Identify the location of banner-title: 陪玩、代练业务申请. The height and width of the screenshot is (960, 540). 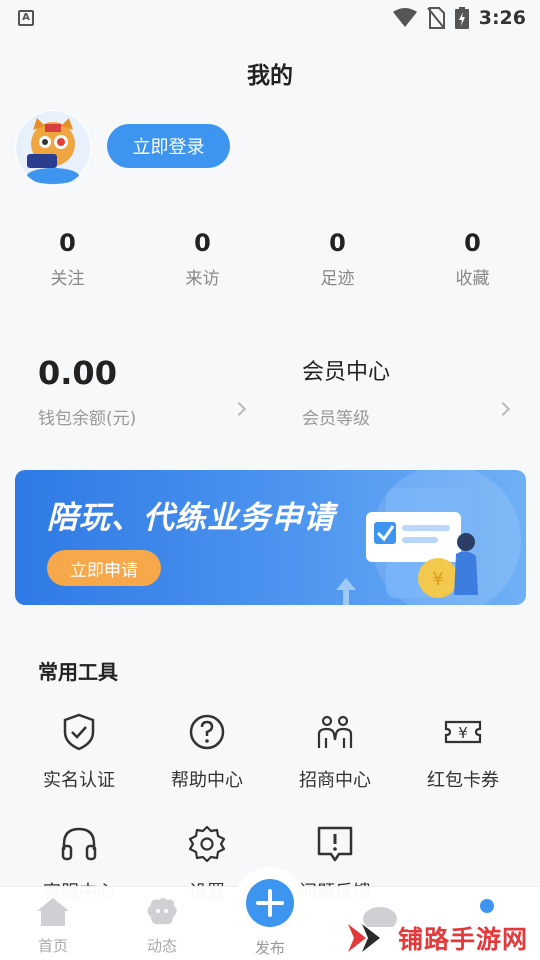
(191, 518).